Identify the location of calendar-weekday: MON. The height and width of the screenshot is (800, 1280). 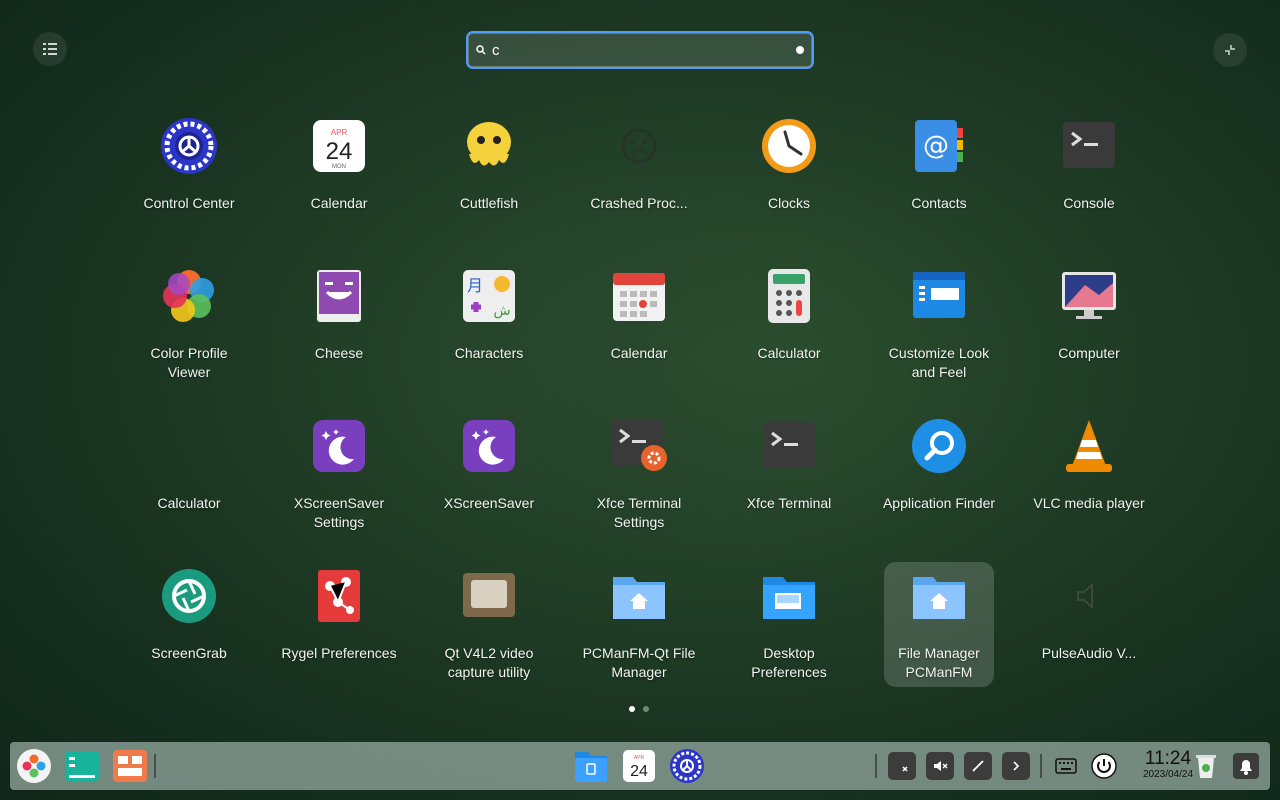
(339, 167).